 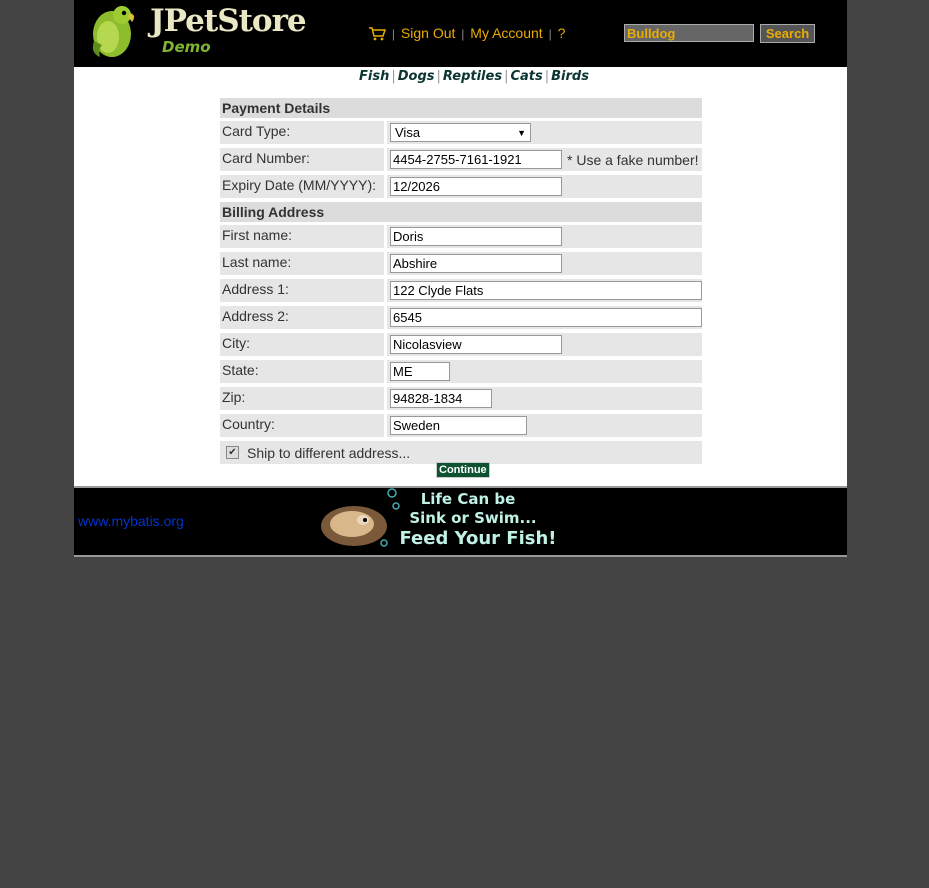 I want to click on zip-label: Zip:, so click(x=234, y=397).